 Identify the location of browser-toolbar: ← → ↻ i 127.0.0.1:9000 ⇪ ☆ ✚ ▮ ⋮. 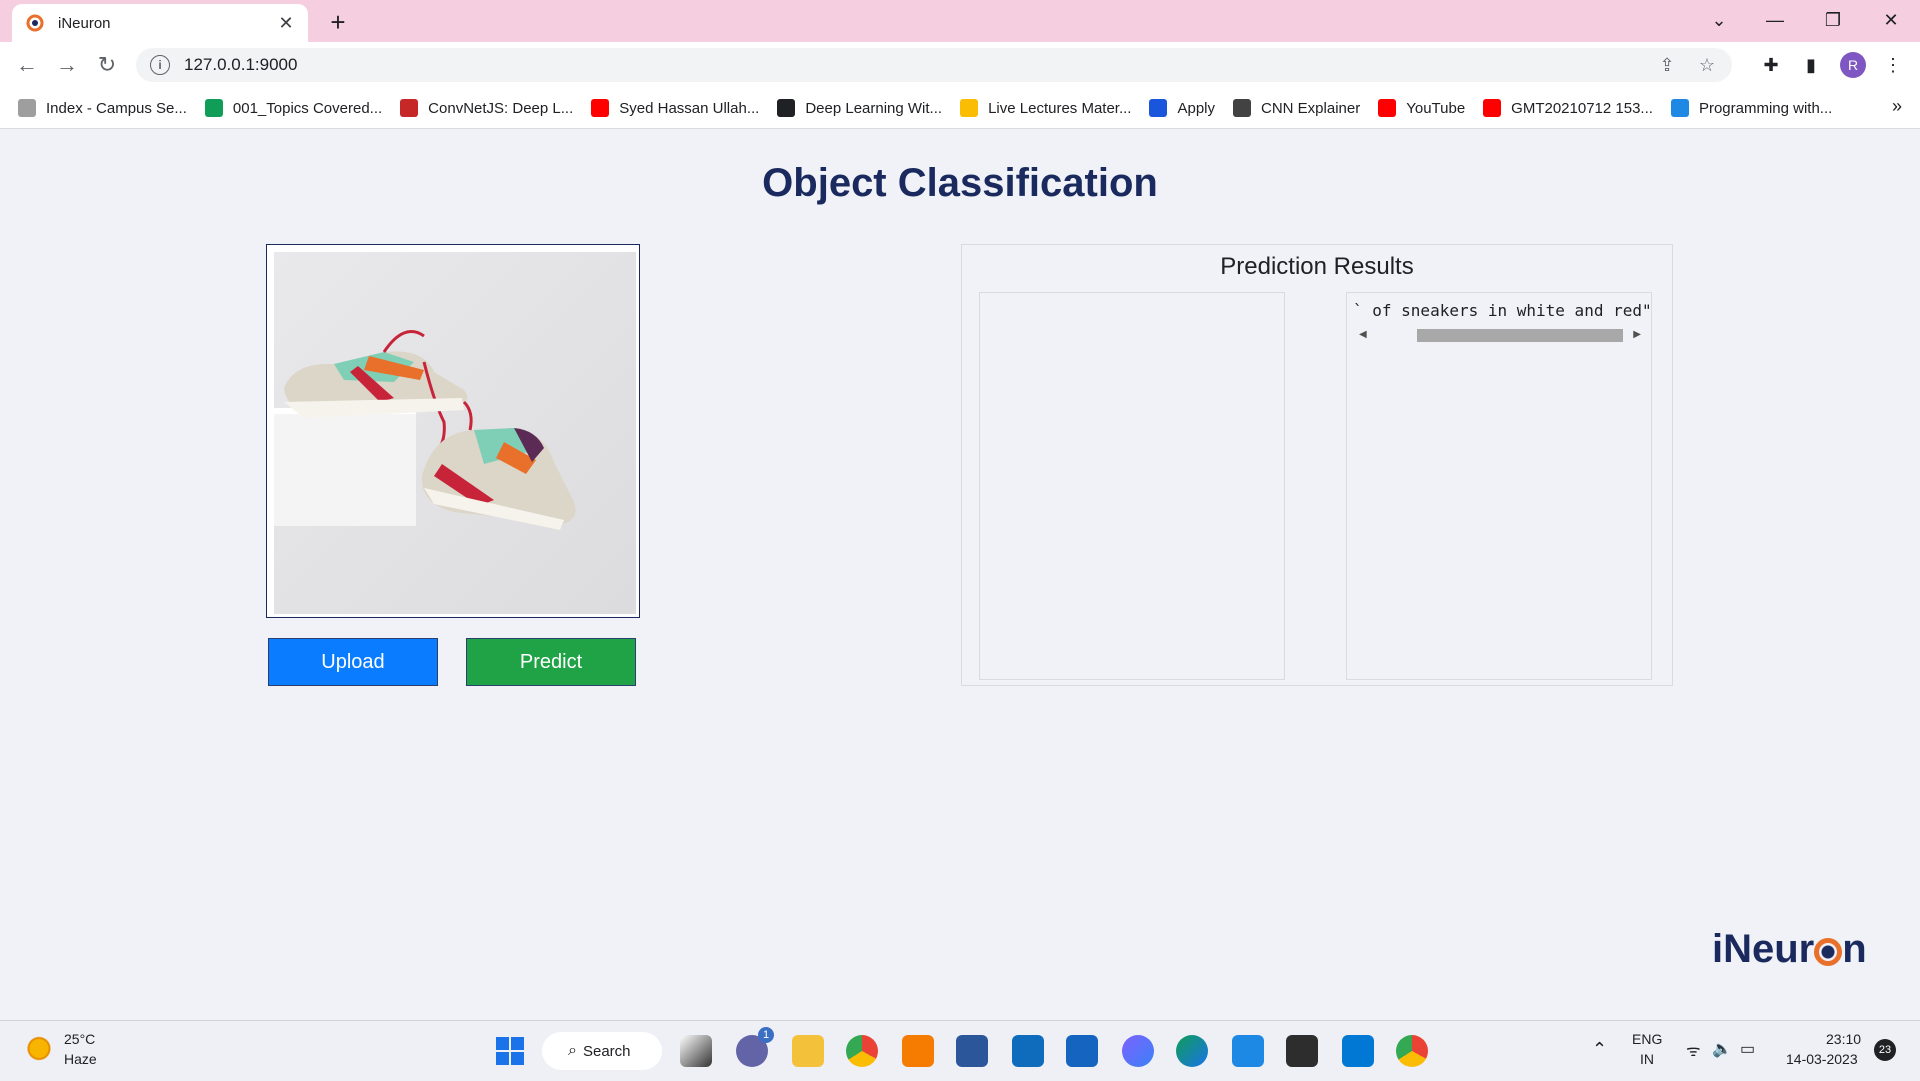
(960, 65).